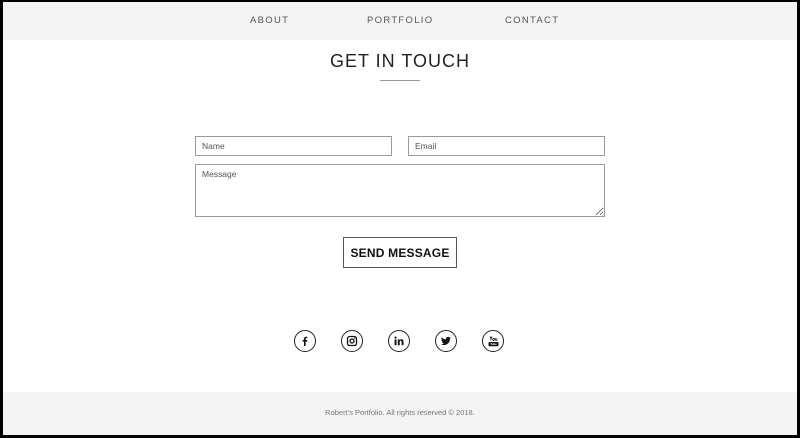 The image size is (800, 438). I want to click on nav-link-portfolio: PORTFOLIO, so click(400, 20).